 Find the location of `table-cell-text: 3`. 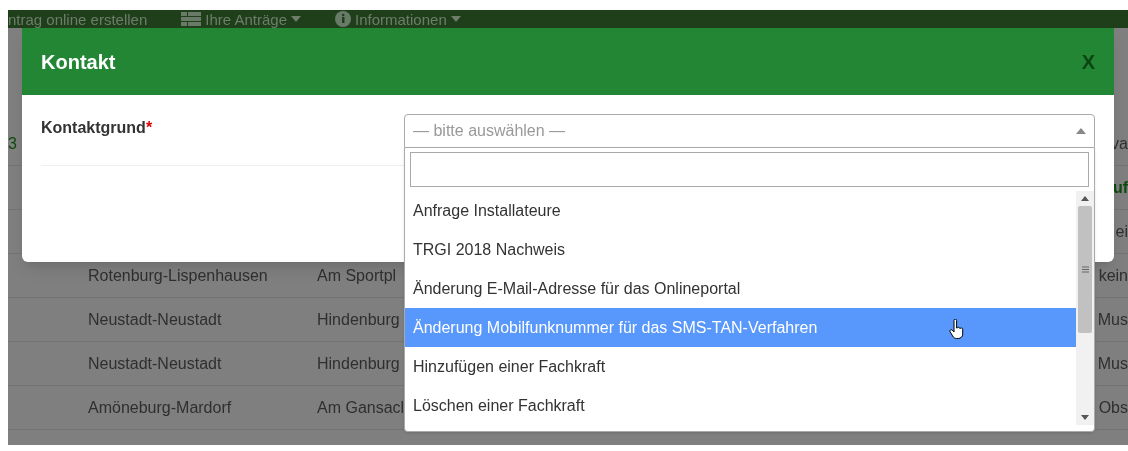

table-cell-text: 3 is located at coordinates (13, 143).